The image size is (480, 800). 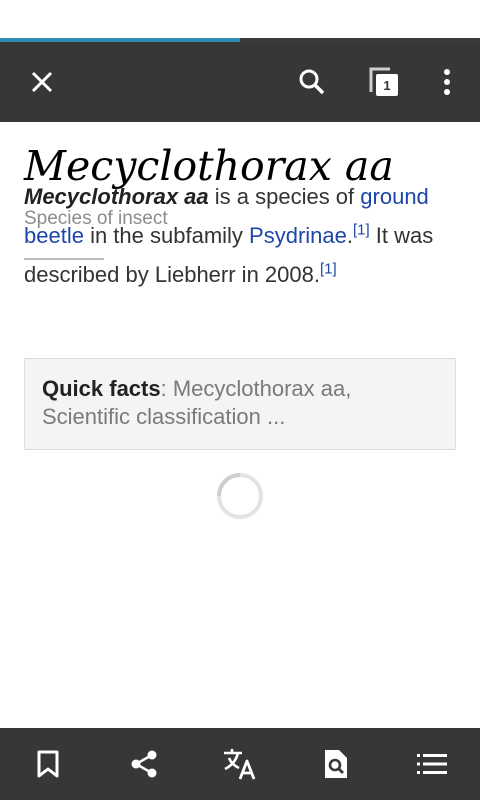 I want to click on share-button, so click(x=144, y=764).